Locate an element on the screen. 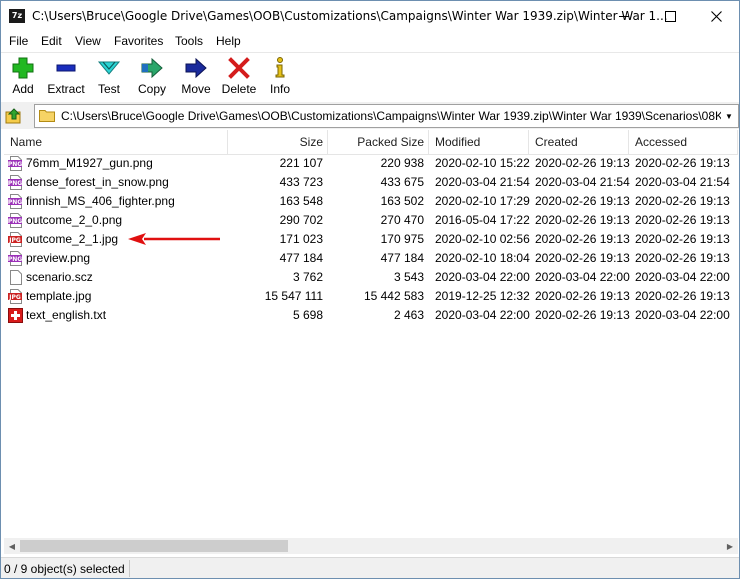 The image size is (740, 579). scroll-left-icon: ◀ is located at coordinates (12, 546).